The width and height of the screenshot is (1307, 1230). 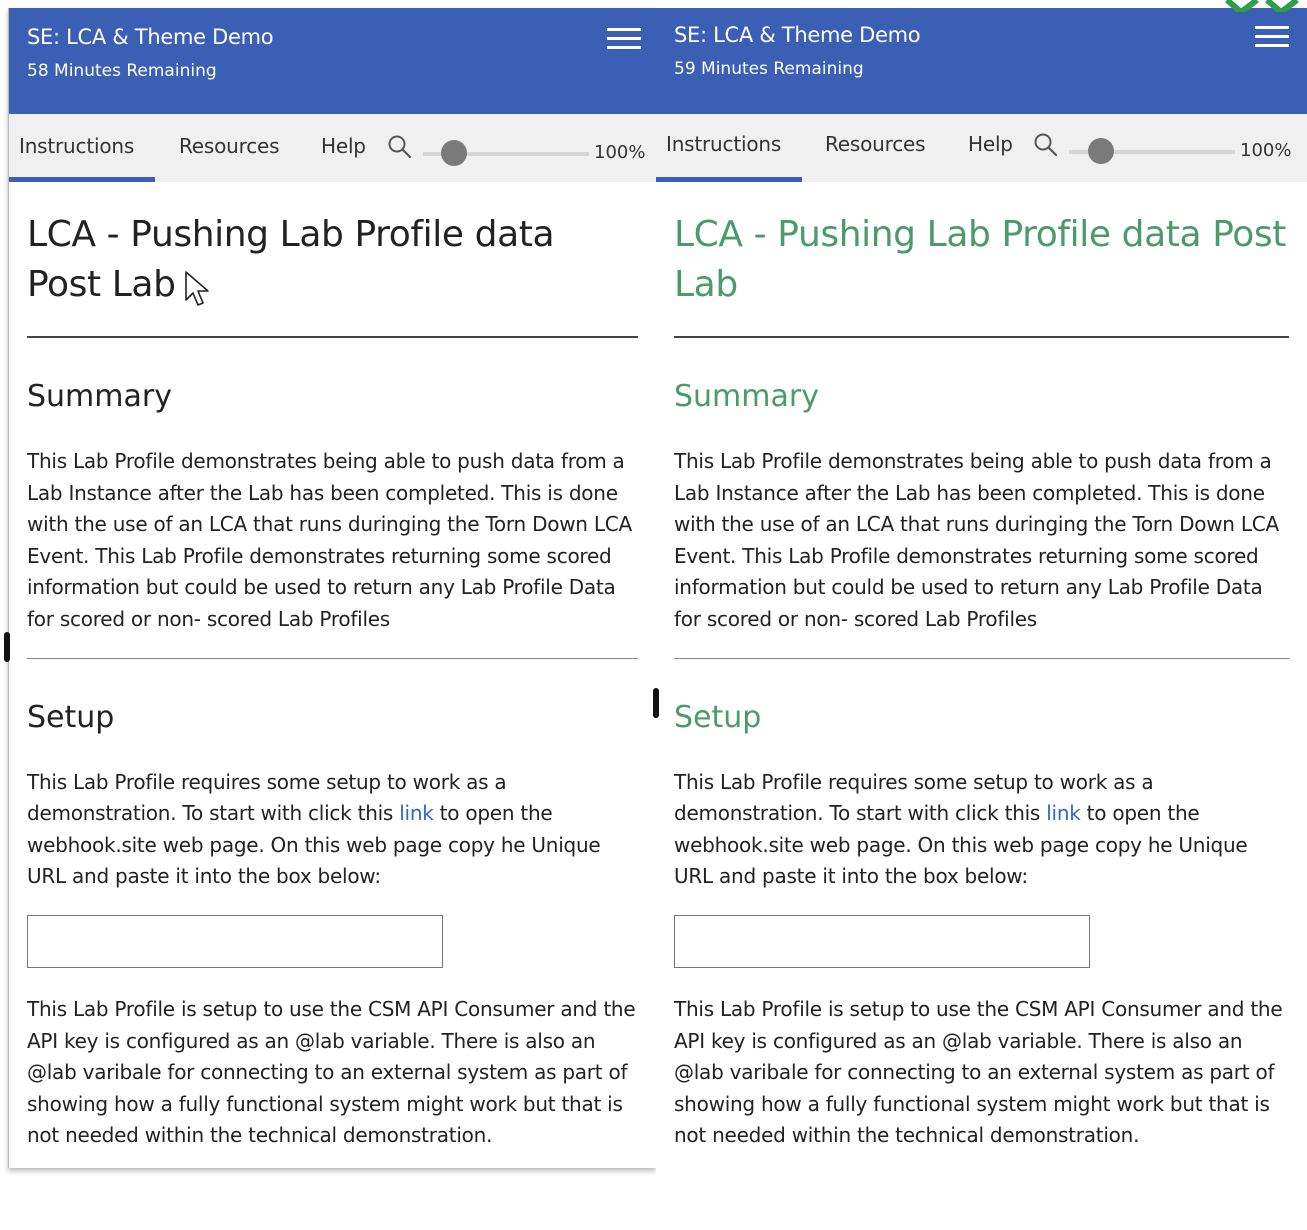 I want to click on time-remaining: 59 Minutes Remaining, so click(x=769, y=69).